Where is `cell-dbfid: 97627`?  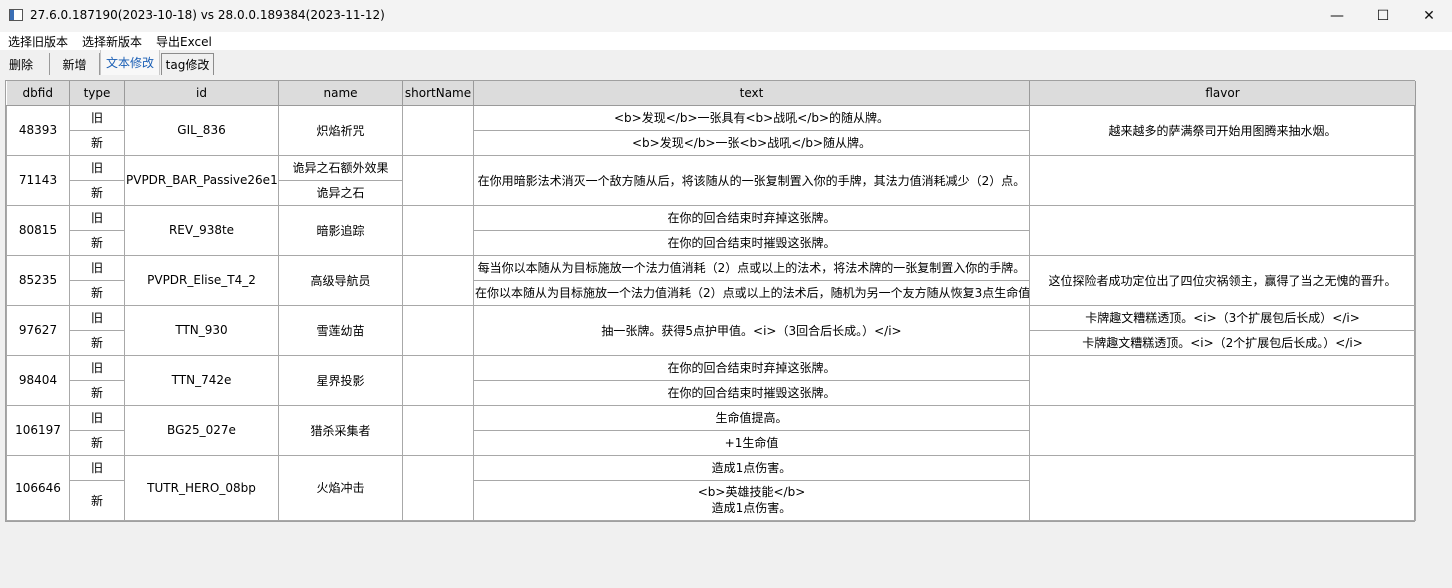 cell-dbfid: 97627 is located at coordinates (38, 330).